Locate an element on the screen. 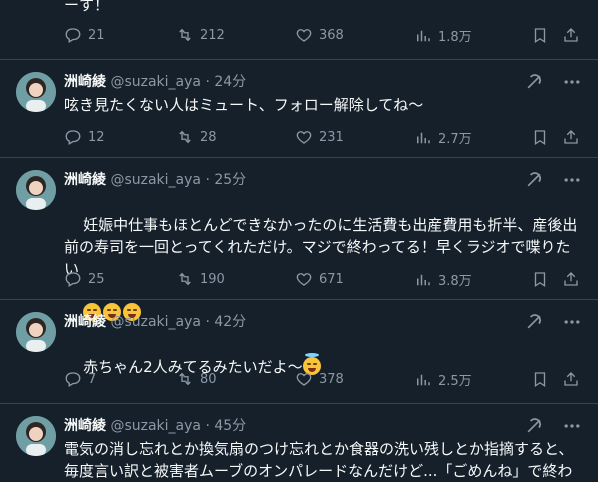 The height and width of the screenshot is (482, 598). like-button: 378 is located at coordinates (319, 379).